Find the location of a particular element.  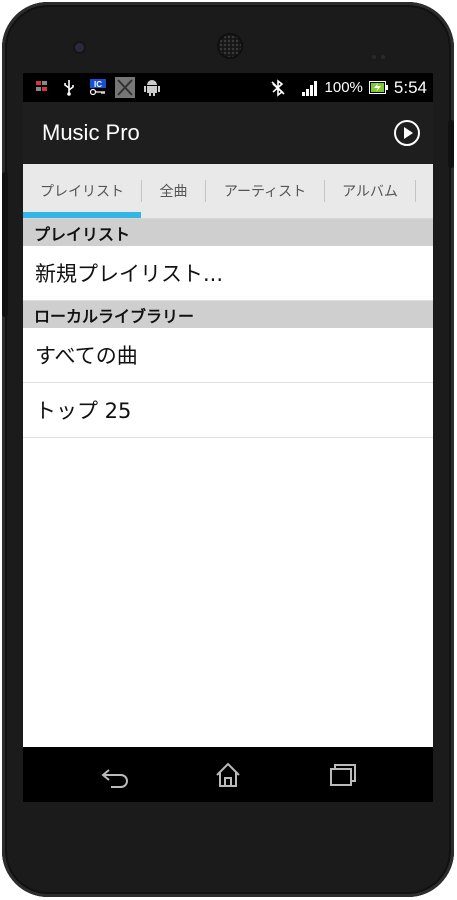

list-item-label: すべての曲 is located at coordinates (86, 356).